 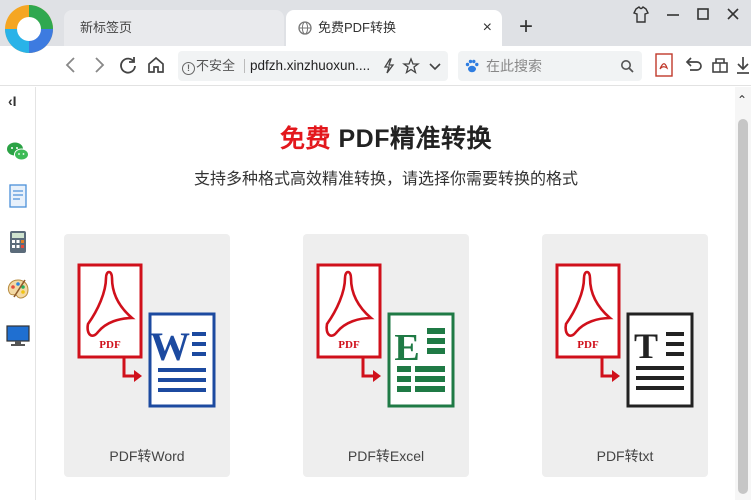 I want to click on address-separator, so click(x=244, y=66).